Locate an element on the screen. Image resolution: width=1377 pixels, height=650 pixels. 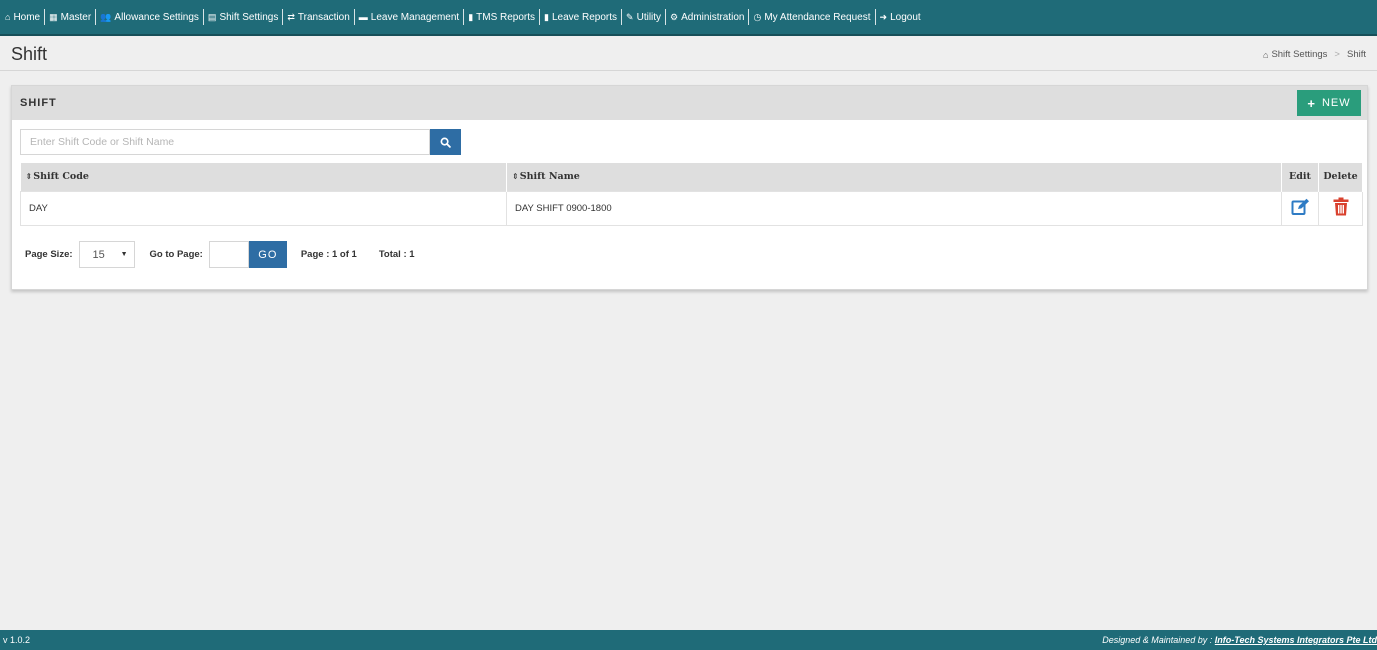
nav-master: ▦ Master is located at coordinates (70, 17).